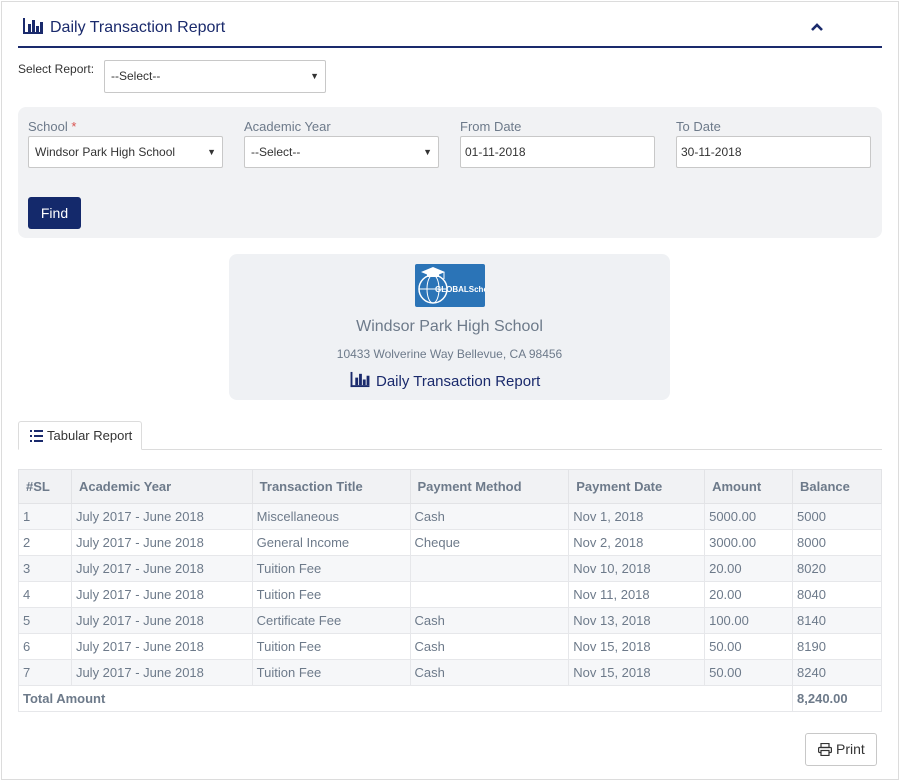  I want to click on from-date-field: 01-11-2018, so click(557, 152).